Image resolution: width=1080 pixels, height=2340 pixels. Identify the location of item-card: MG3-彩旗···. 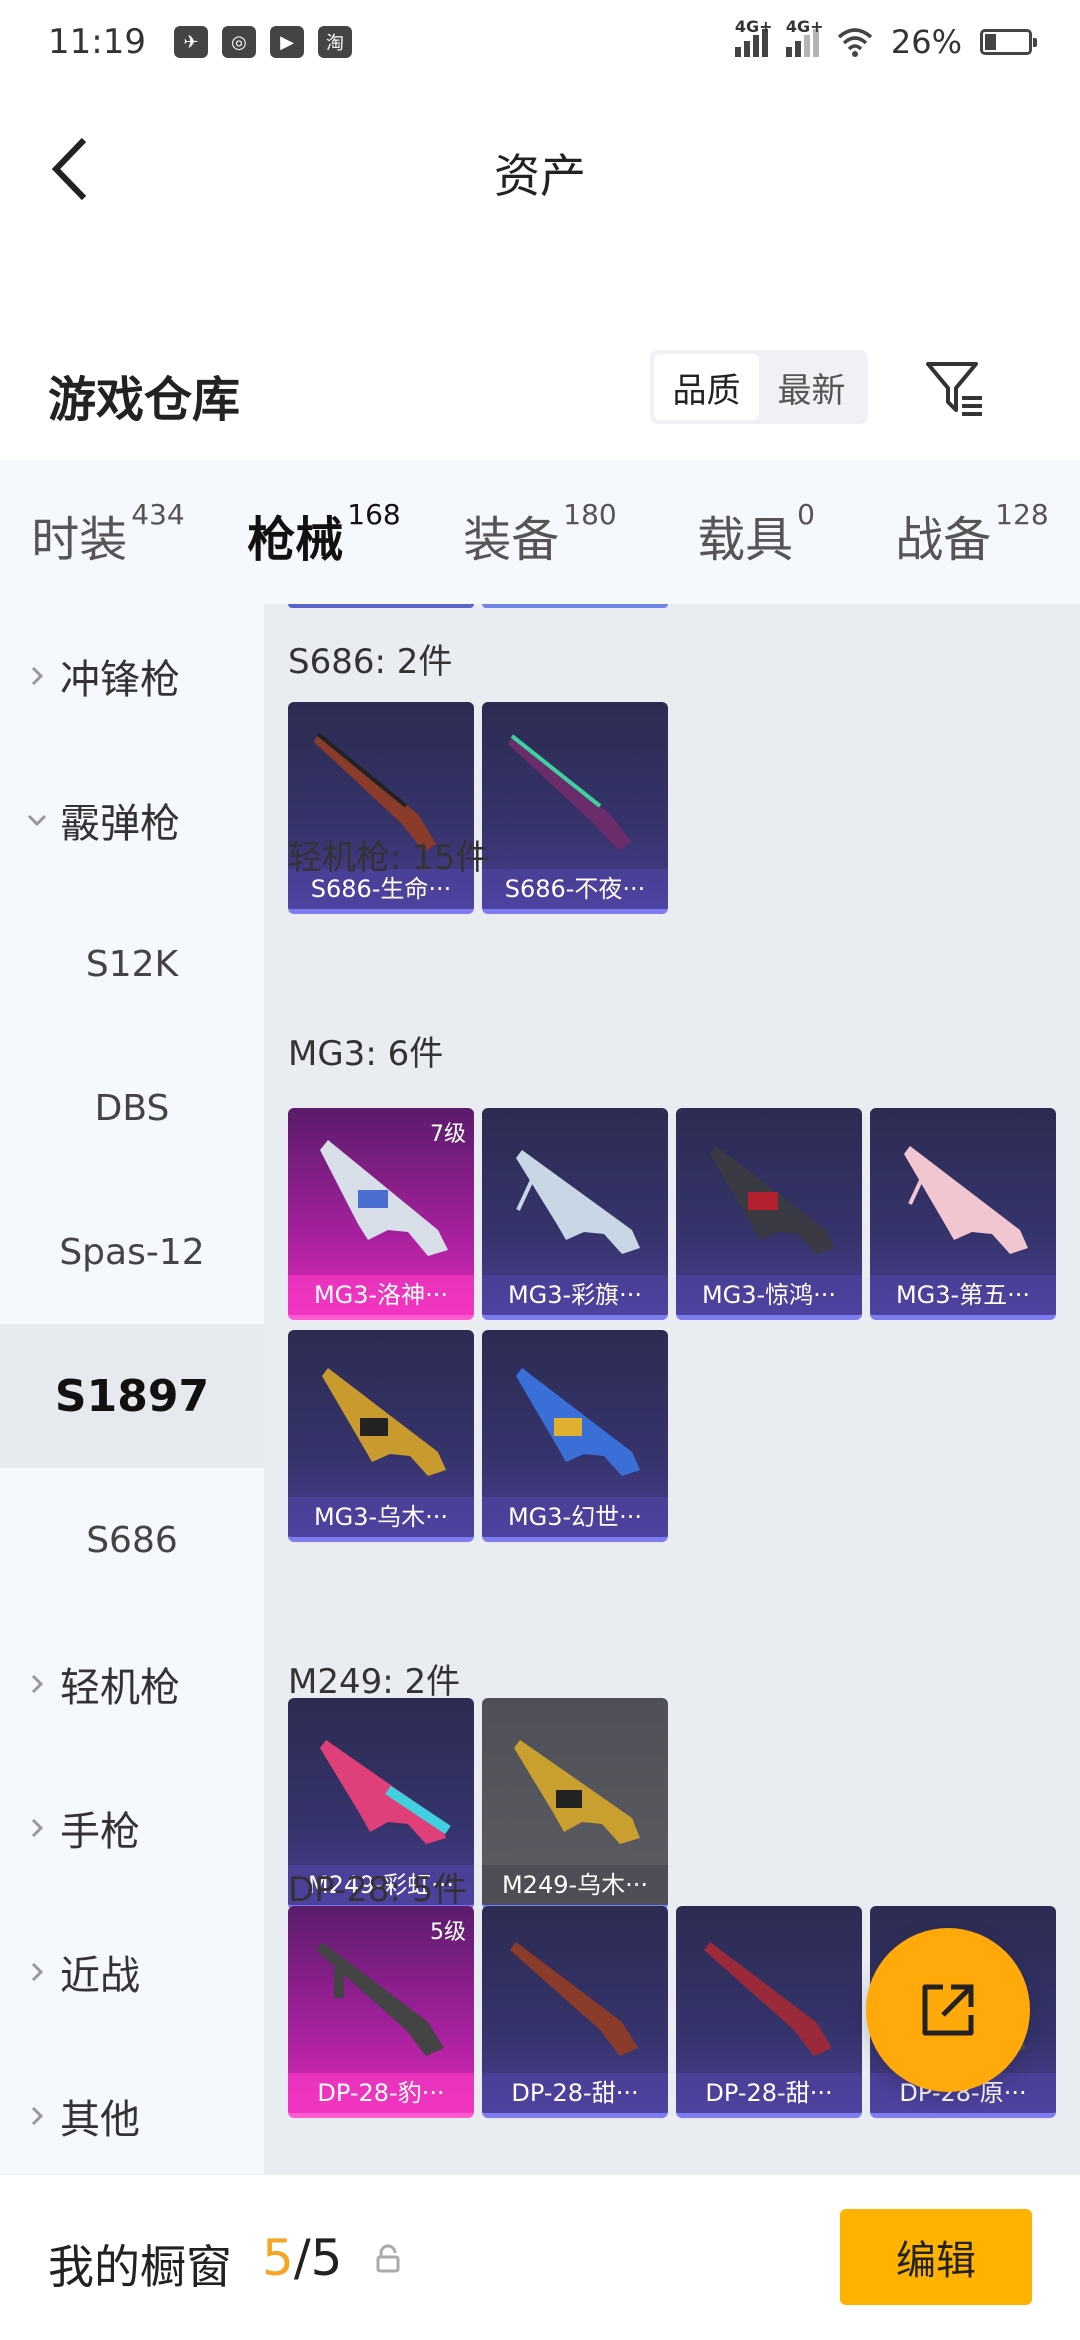
(575, 1214).